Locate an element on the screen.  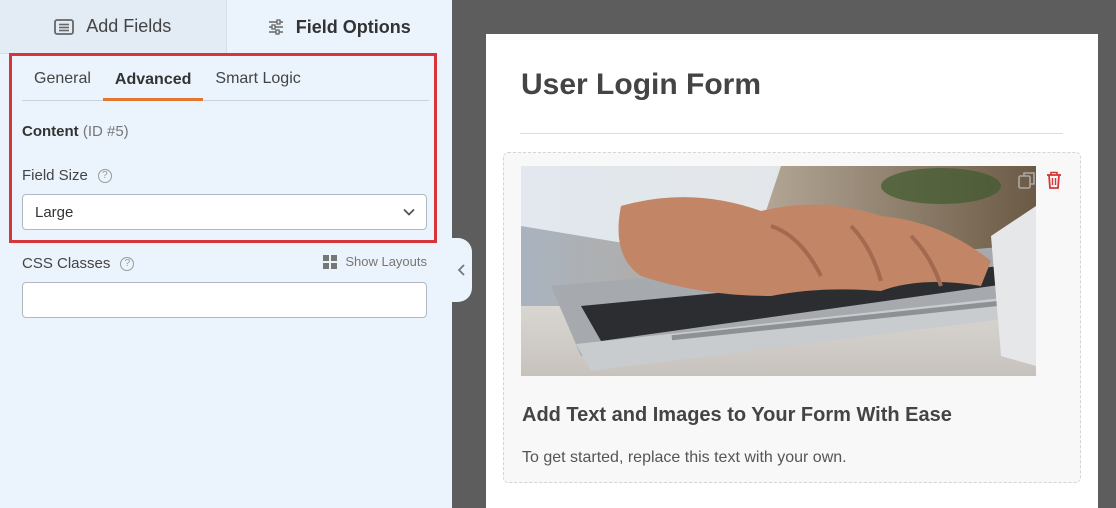
chevron-left-icon is located at coordinates (461, 270).